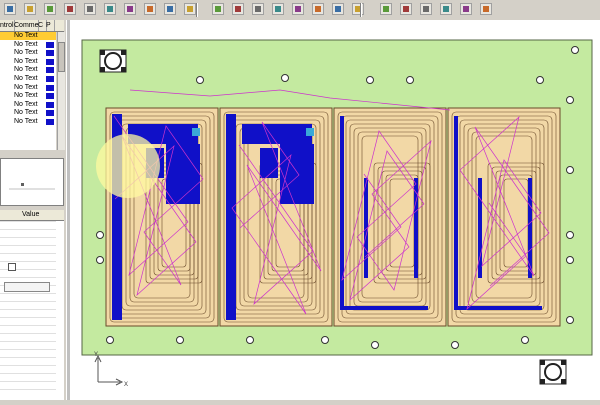 The height and width of the screenshot is (405, 600). I want to click on settings-icon, so click(486, 9).